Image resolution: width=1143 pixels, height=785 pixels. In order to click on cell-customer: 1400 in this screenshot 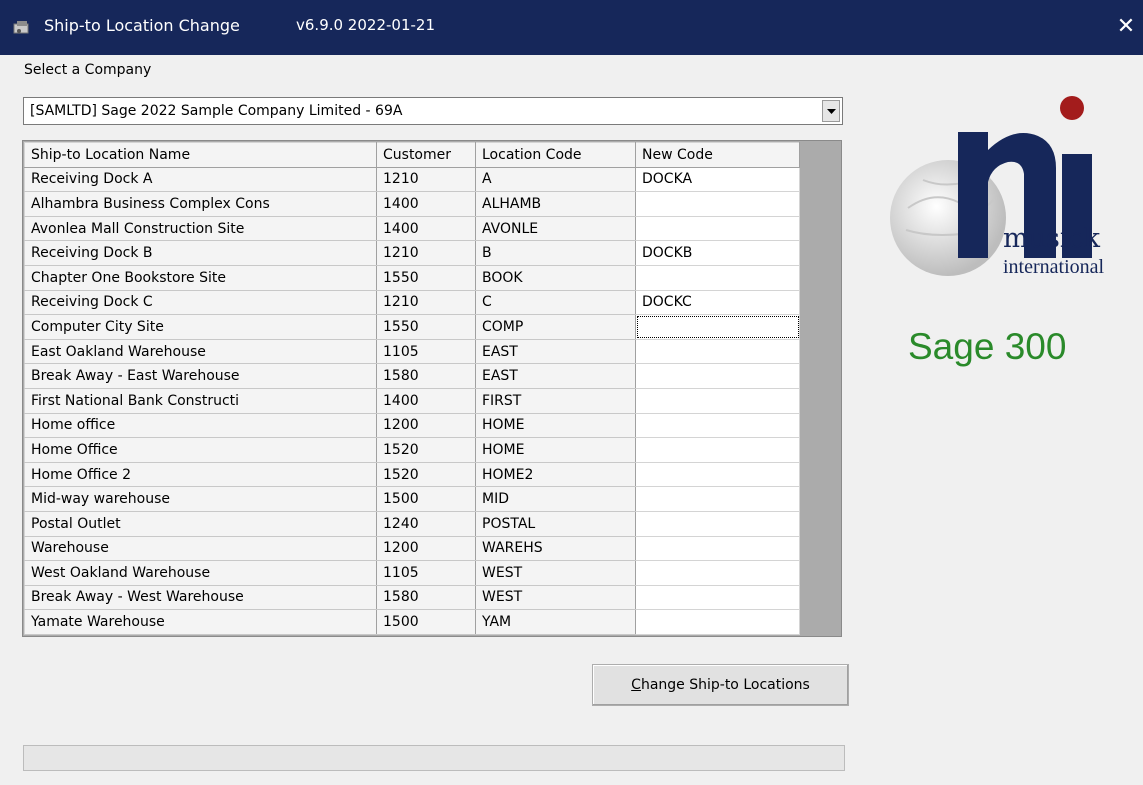, I will do `click(426, 400)`.